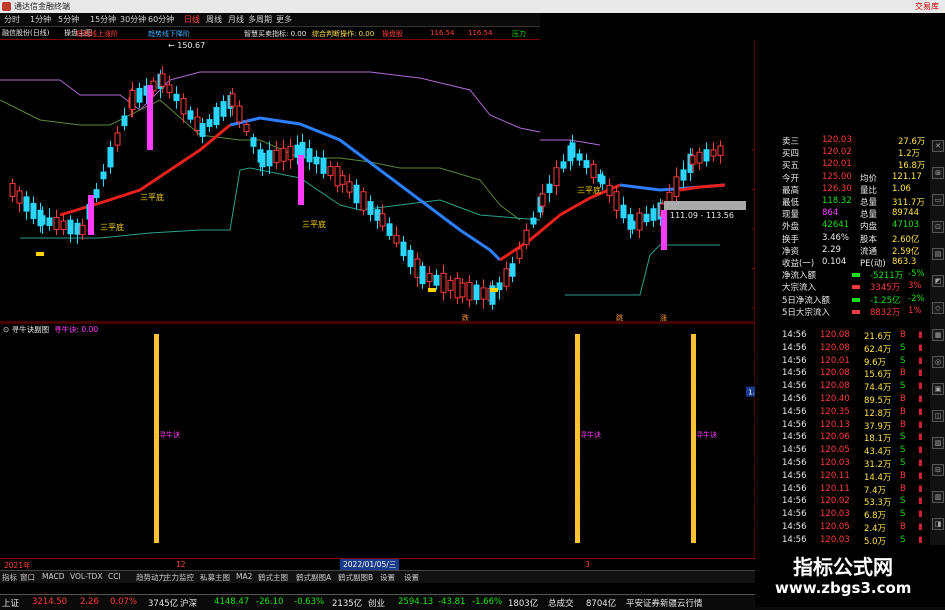 The image size is (945, 610). I want to click on side-tool-icon: ◨, so click(938, 524).